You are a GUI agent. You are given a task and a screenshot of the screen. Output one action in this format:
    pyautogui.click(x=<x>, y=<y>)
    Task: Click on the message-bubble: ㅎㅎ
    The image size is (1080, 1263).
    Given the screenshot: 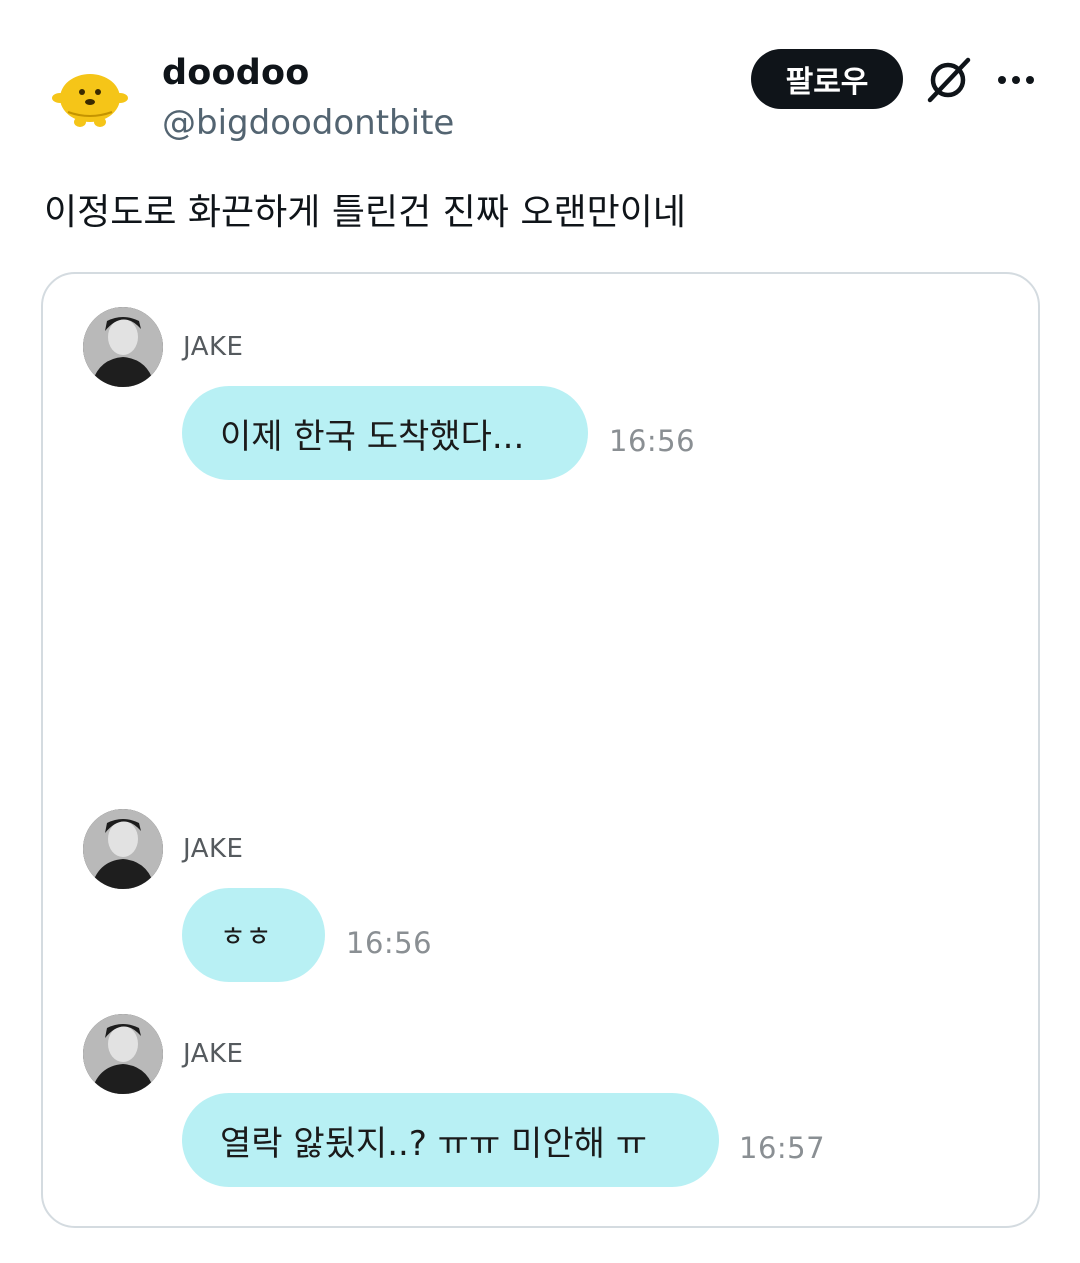 What is the action you would take?
    pyautogui.click(x=253, y=935)
    